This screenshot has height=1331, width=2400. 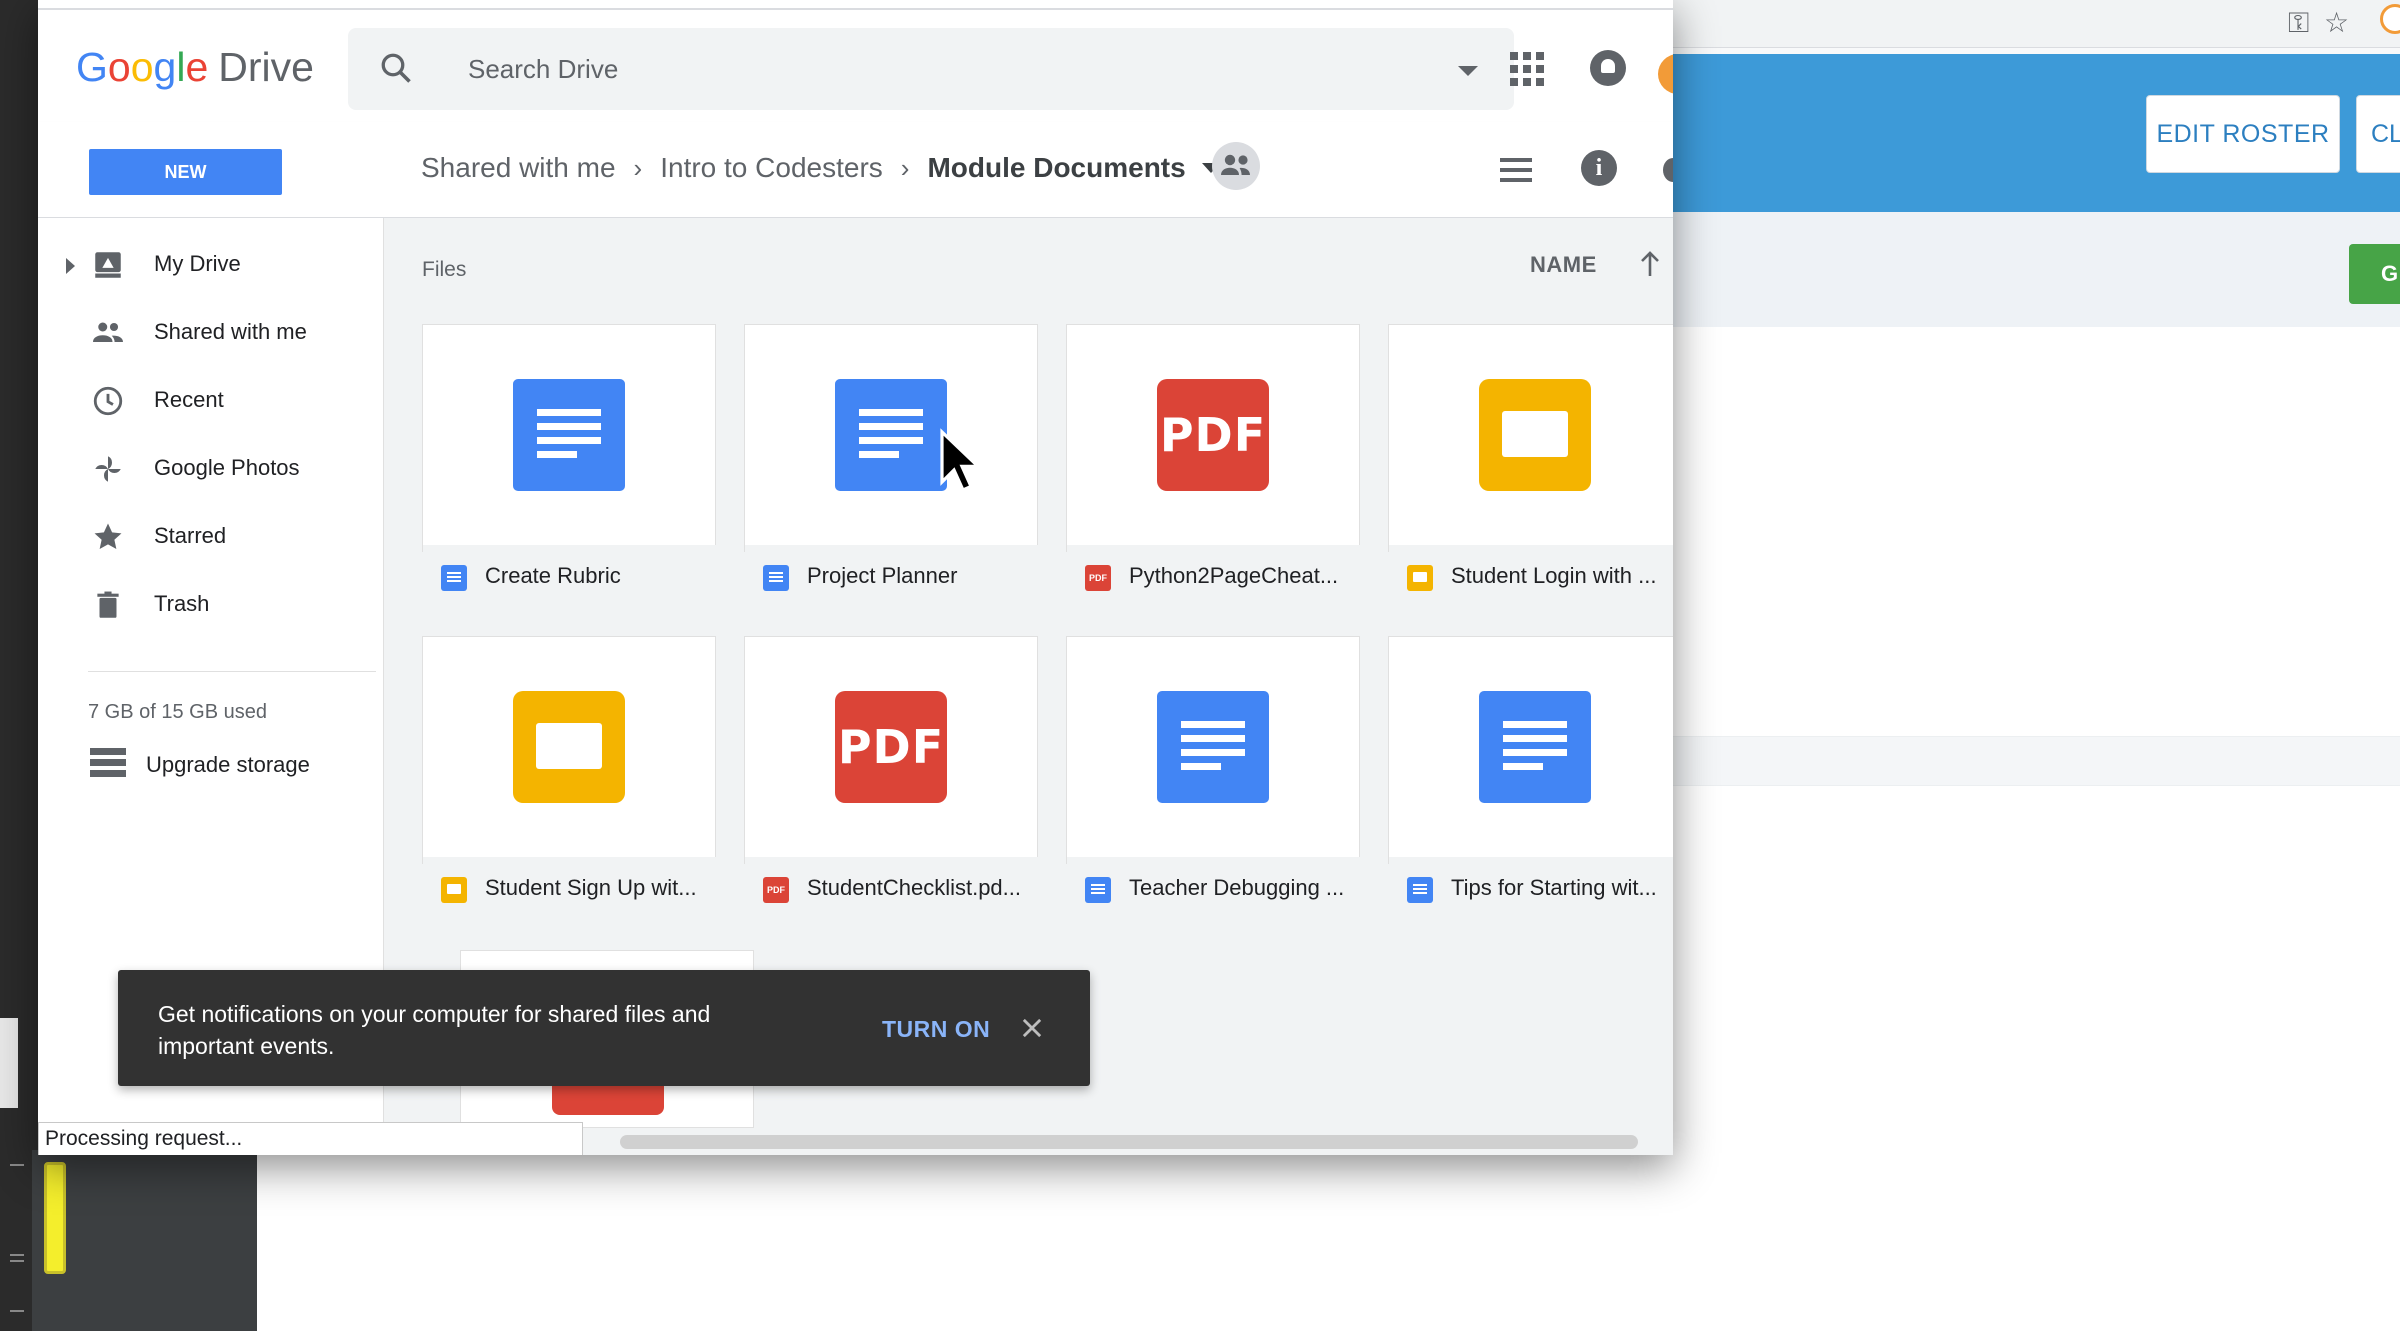 What do you see at coordinates (396, 68) in the screenshot?
I see `search-icon` at bounding box center [396, 68].